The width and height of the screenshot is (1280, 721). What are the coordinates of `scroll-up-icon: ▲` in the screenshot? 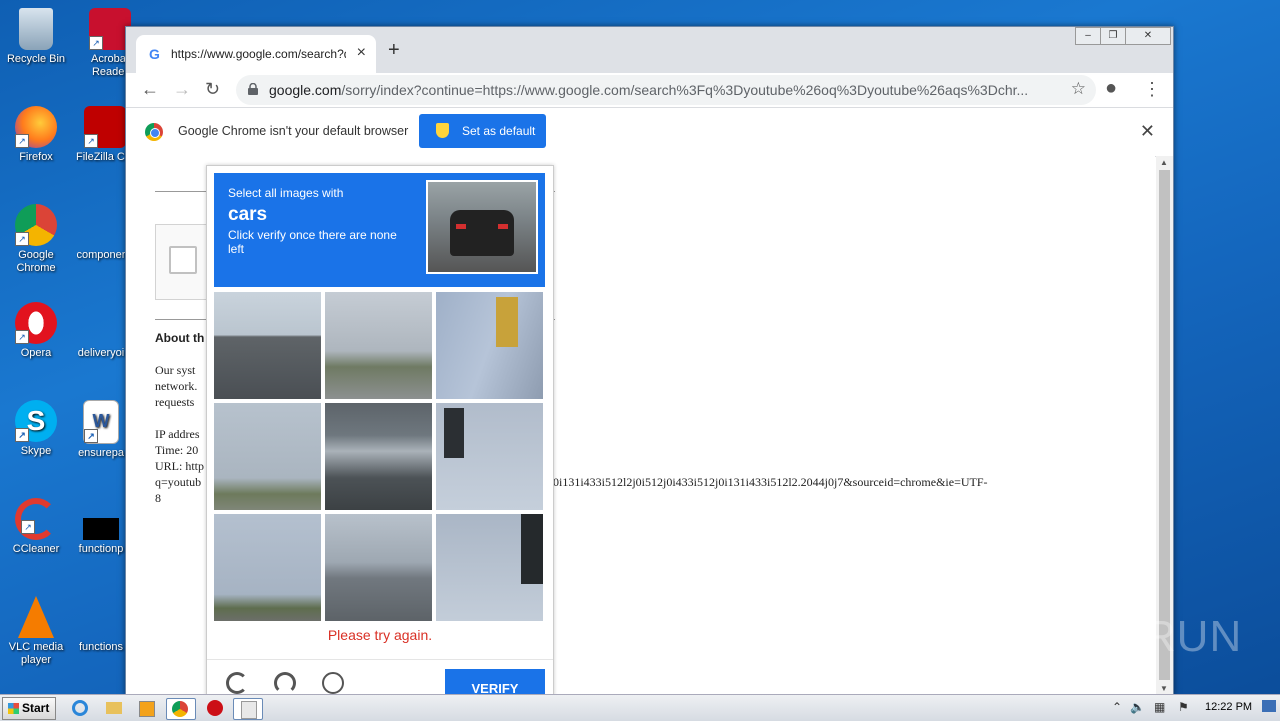 It's located at (1164, 162).